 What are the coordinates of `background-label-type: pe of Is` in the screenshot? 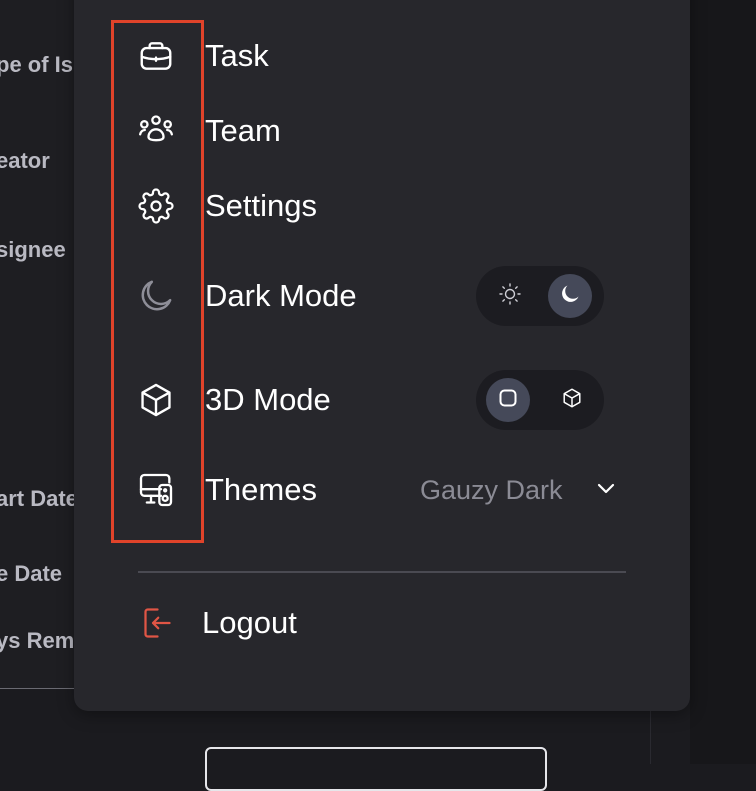 It's located at (37, 64).